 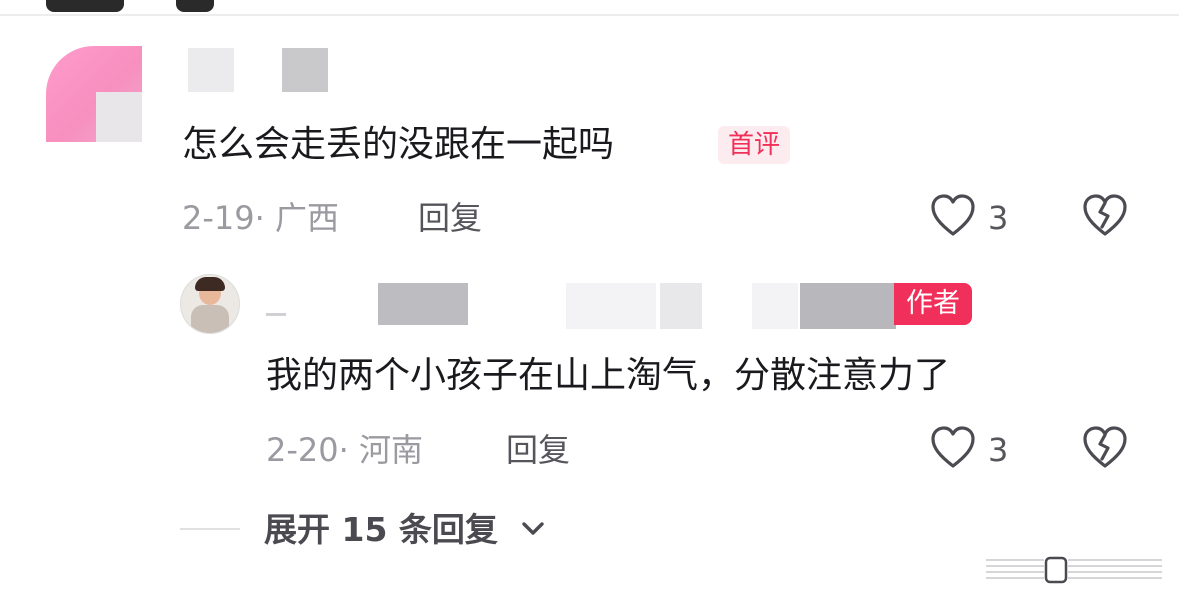 What do you see at coordinates (933, 304) in the screenshot?
I see `author-badge: 作者` at bounding box center [933, 304].